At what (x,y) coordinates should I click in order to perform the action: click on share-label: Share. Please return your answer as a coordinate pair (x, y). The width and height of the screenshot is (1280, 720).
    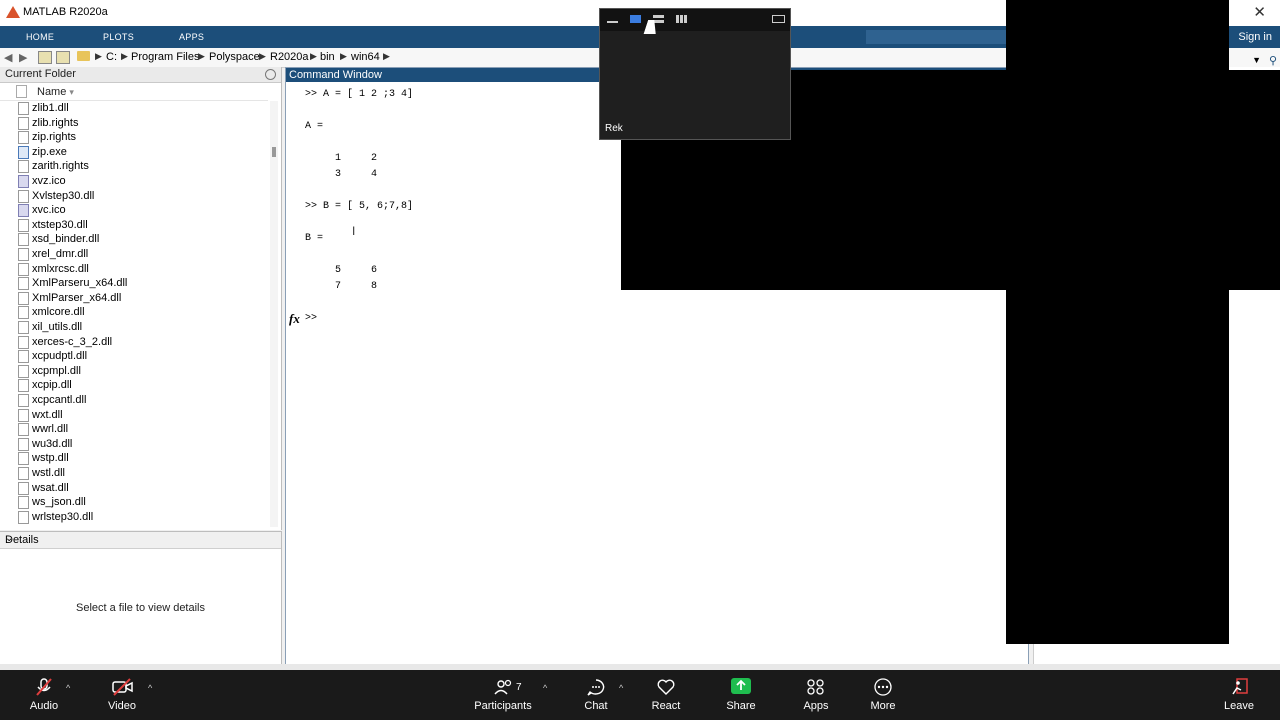
    Looking at the image, I should click on (741, 706).